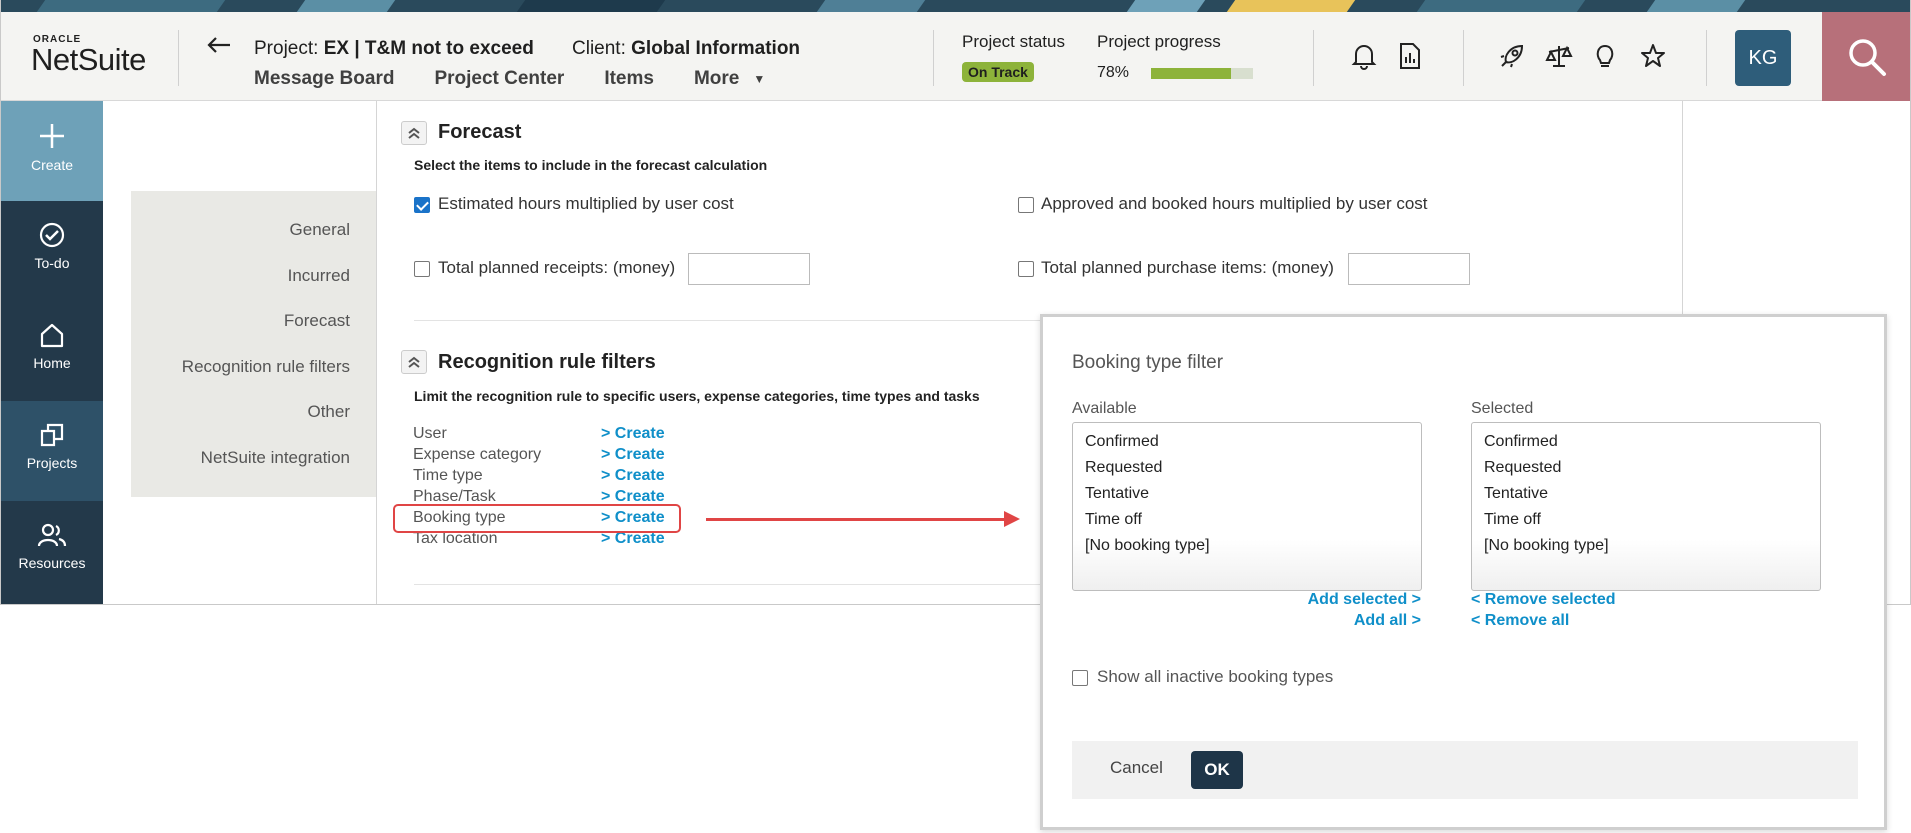  Describe the element at coordinates (289, 48) in the screenshot. I see `project-prefix: Project:` at that location.